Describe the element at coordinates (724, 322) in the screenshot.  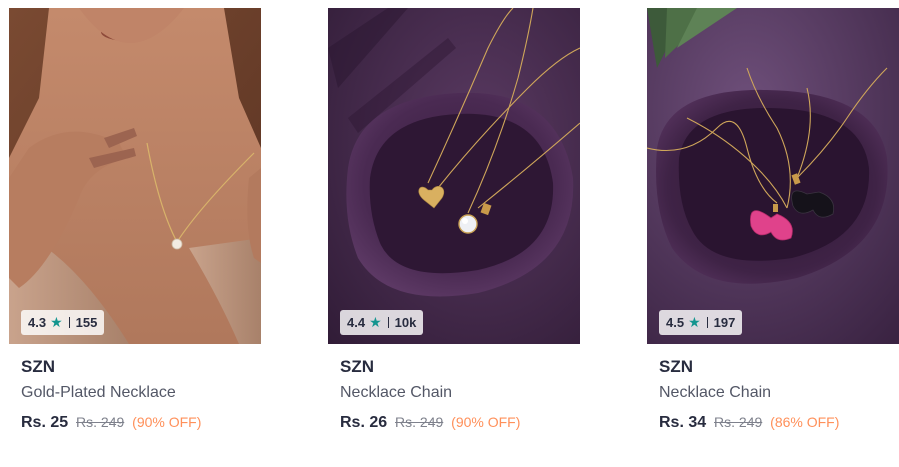
I see `rating-count: 197` at that location.